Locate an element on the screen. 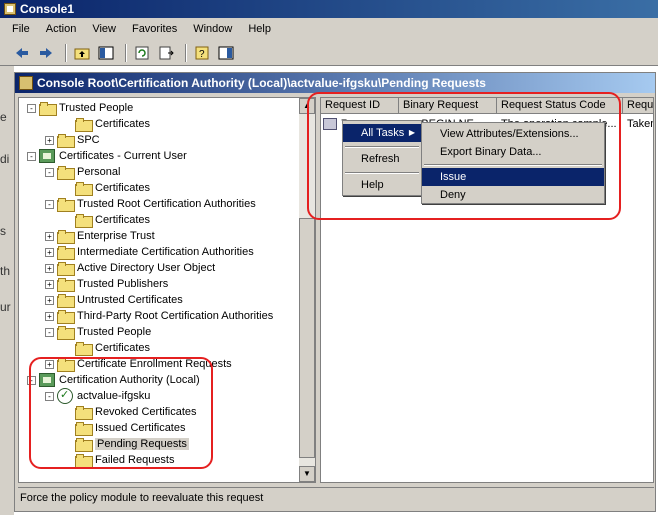 The width and height of the screenshot is (658, 515). request-icon is located at coordinates (330, 124).